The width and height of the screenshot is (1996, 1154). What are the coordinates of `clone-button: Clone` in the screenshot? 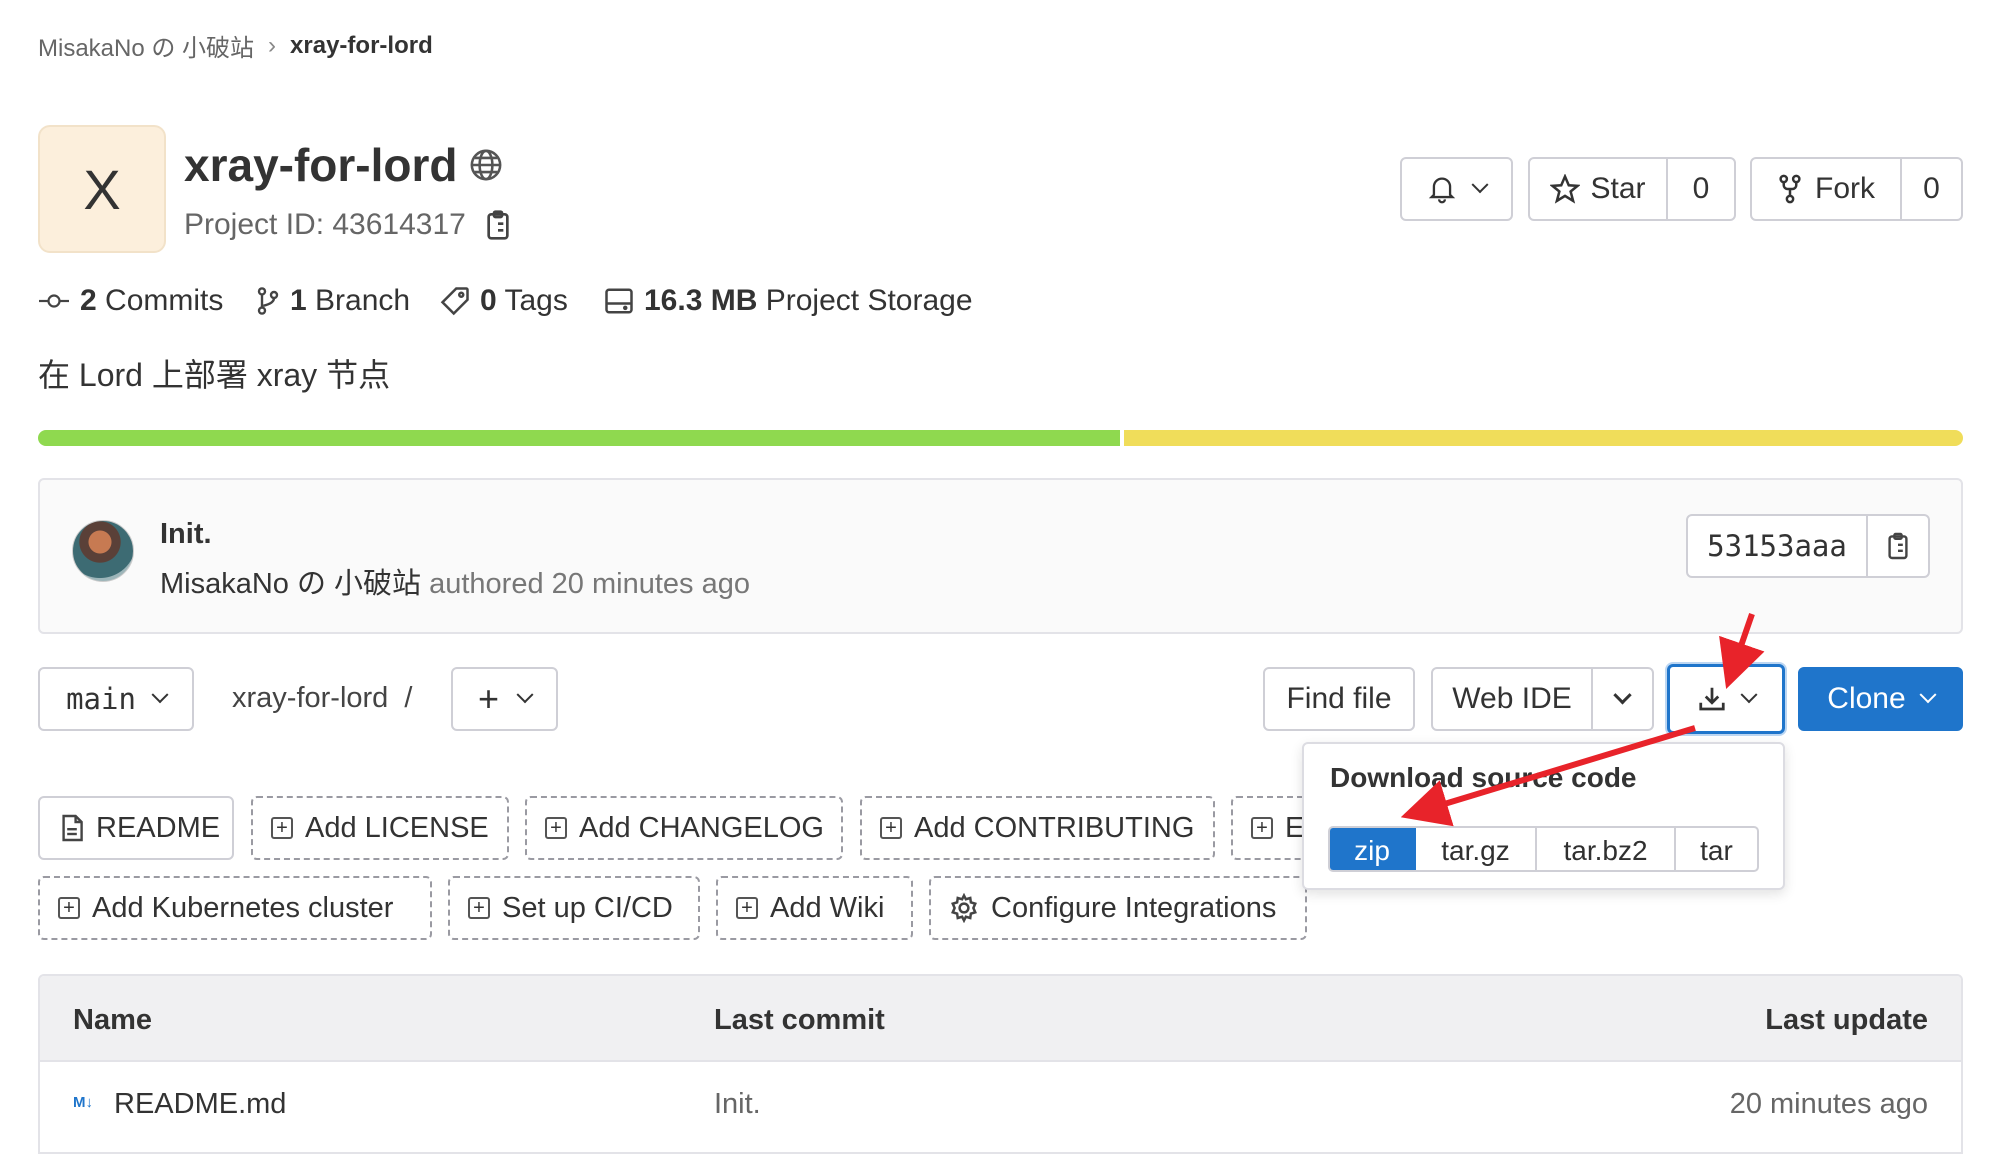 It's located at (1880, 699).